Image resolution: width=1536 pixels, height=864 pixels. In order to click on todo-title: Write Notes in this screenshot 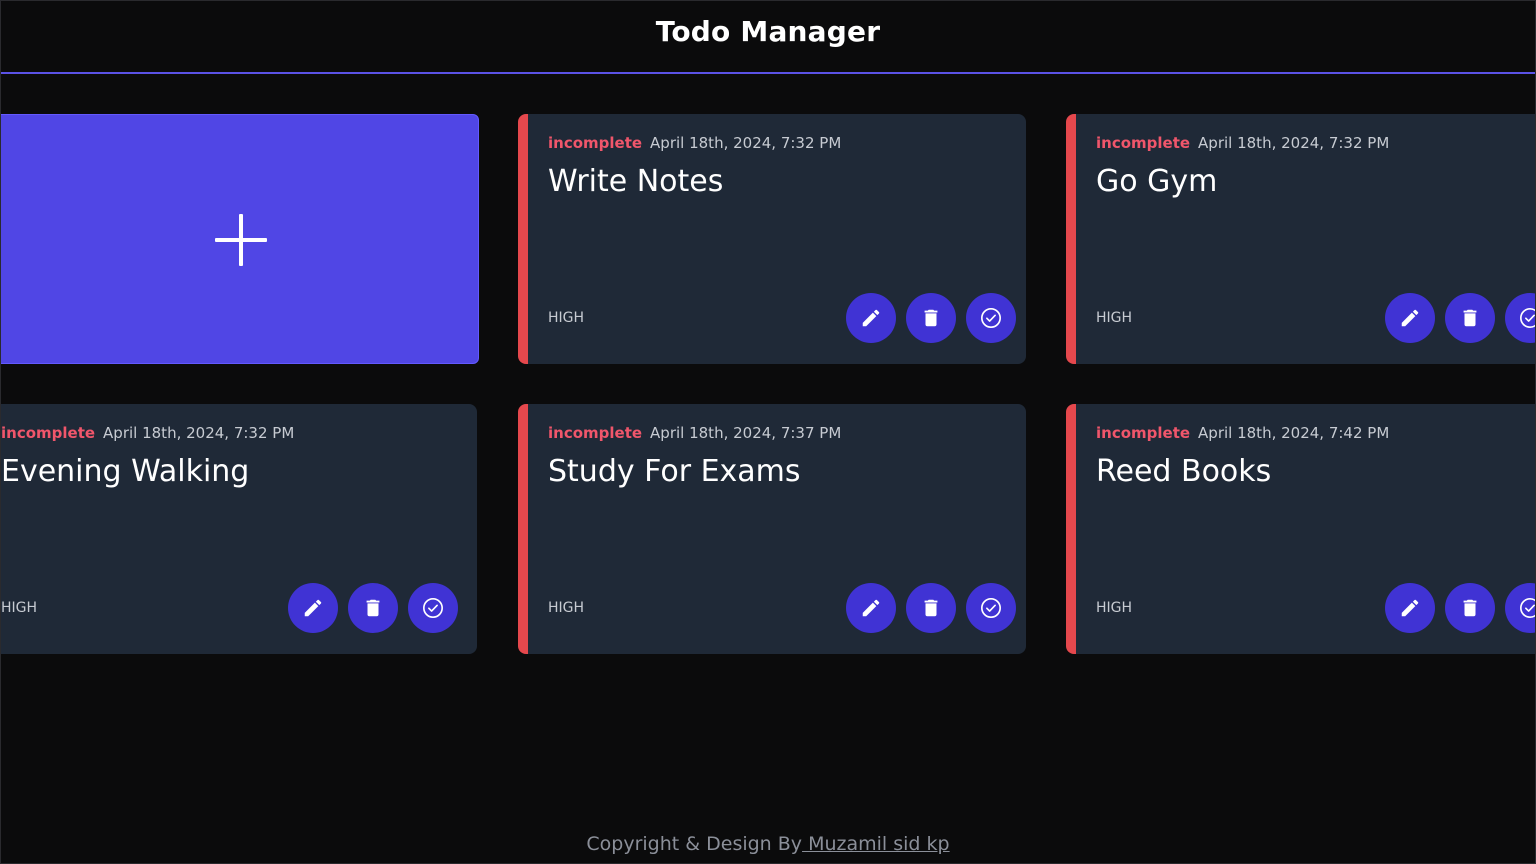, I will do `click(636, 181)`.